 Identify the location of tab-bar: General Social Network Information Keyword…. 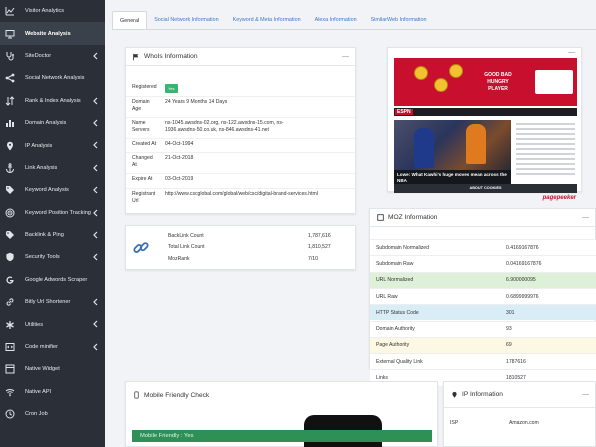
(273, 20).